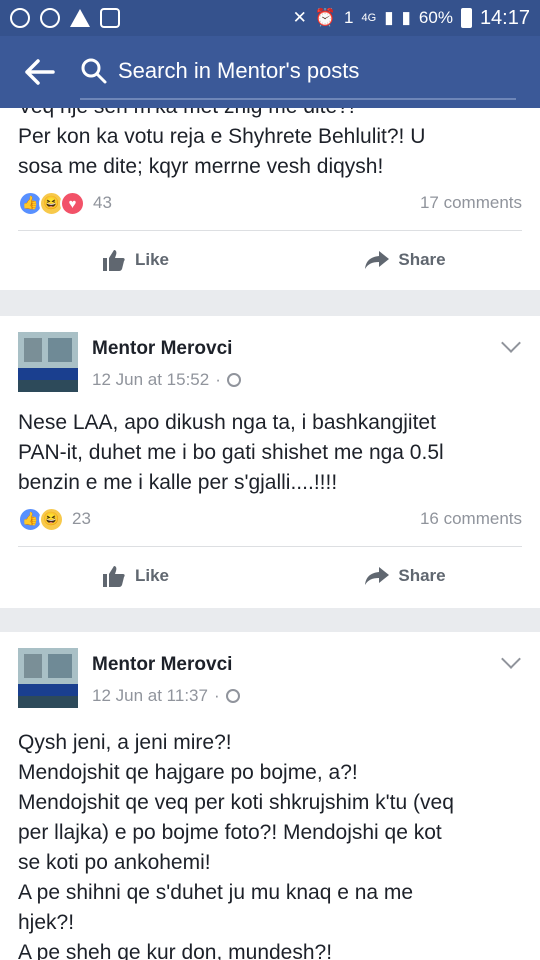 The height and width of the screenshot is (960, 540). Describe the element at coordinates (435, 17) in the screenshot. I see `battery-percent: 60%` at that location.